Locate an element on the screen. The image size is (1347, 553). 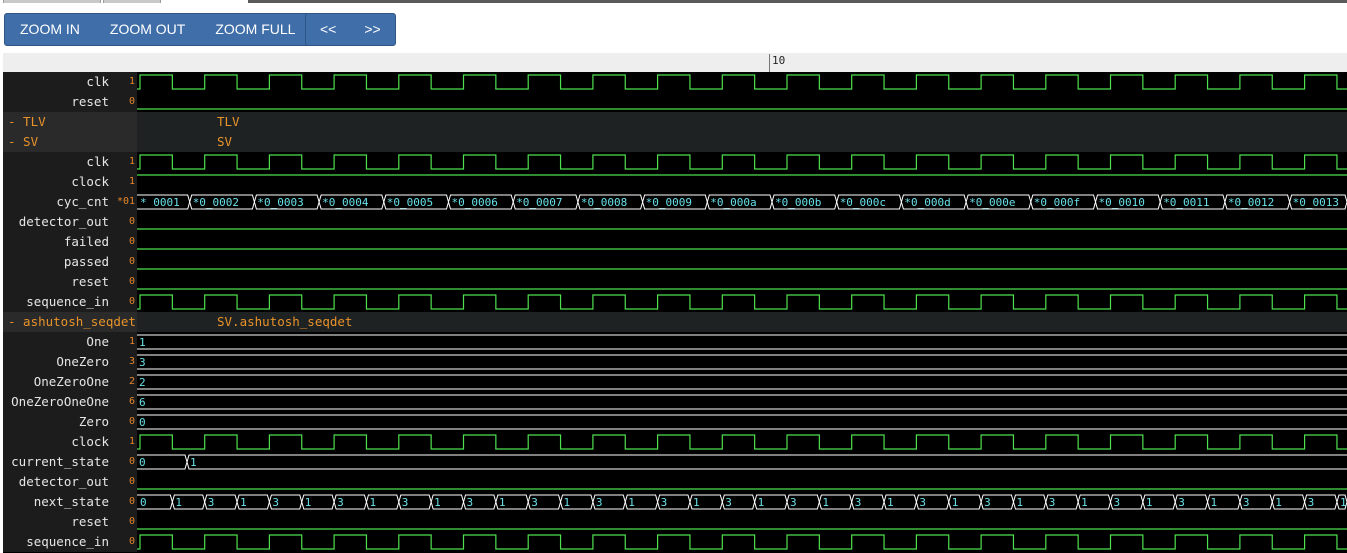
signal-waveform: 2 is located at coordinates (742, 382).